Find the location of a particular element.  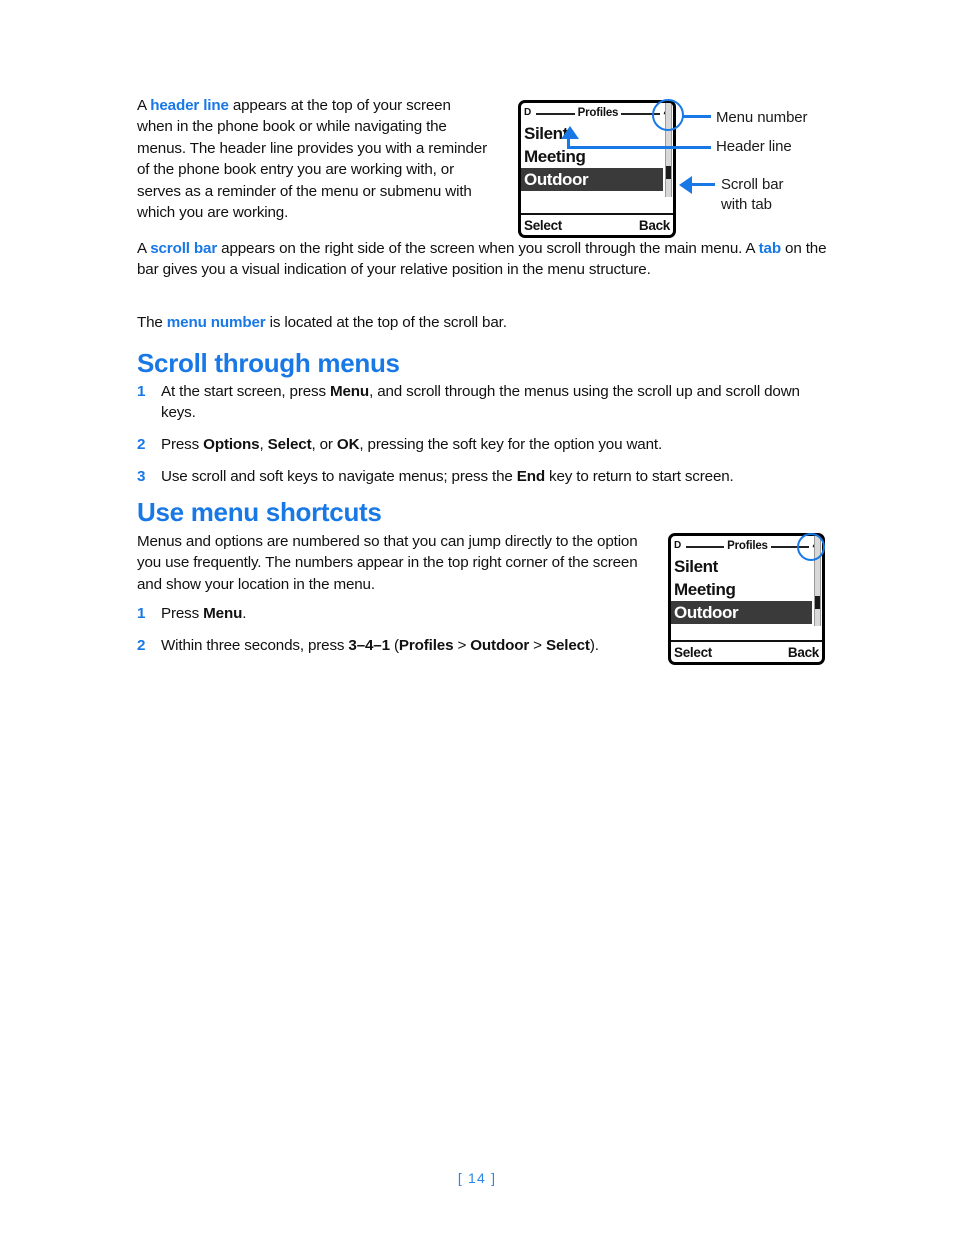

shortcuts-step-1: 1 Press Menu. is located at coordinates (397, 613).